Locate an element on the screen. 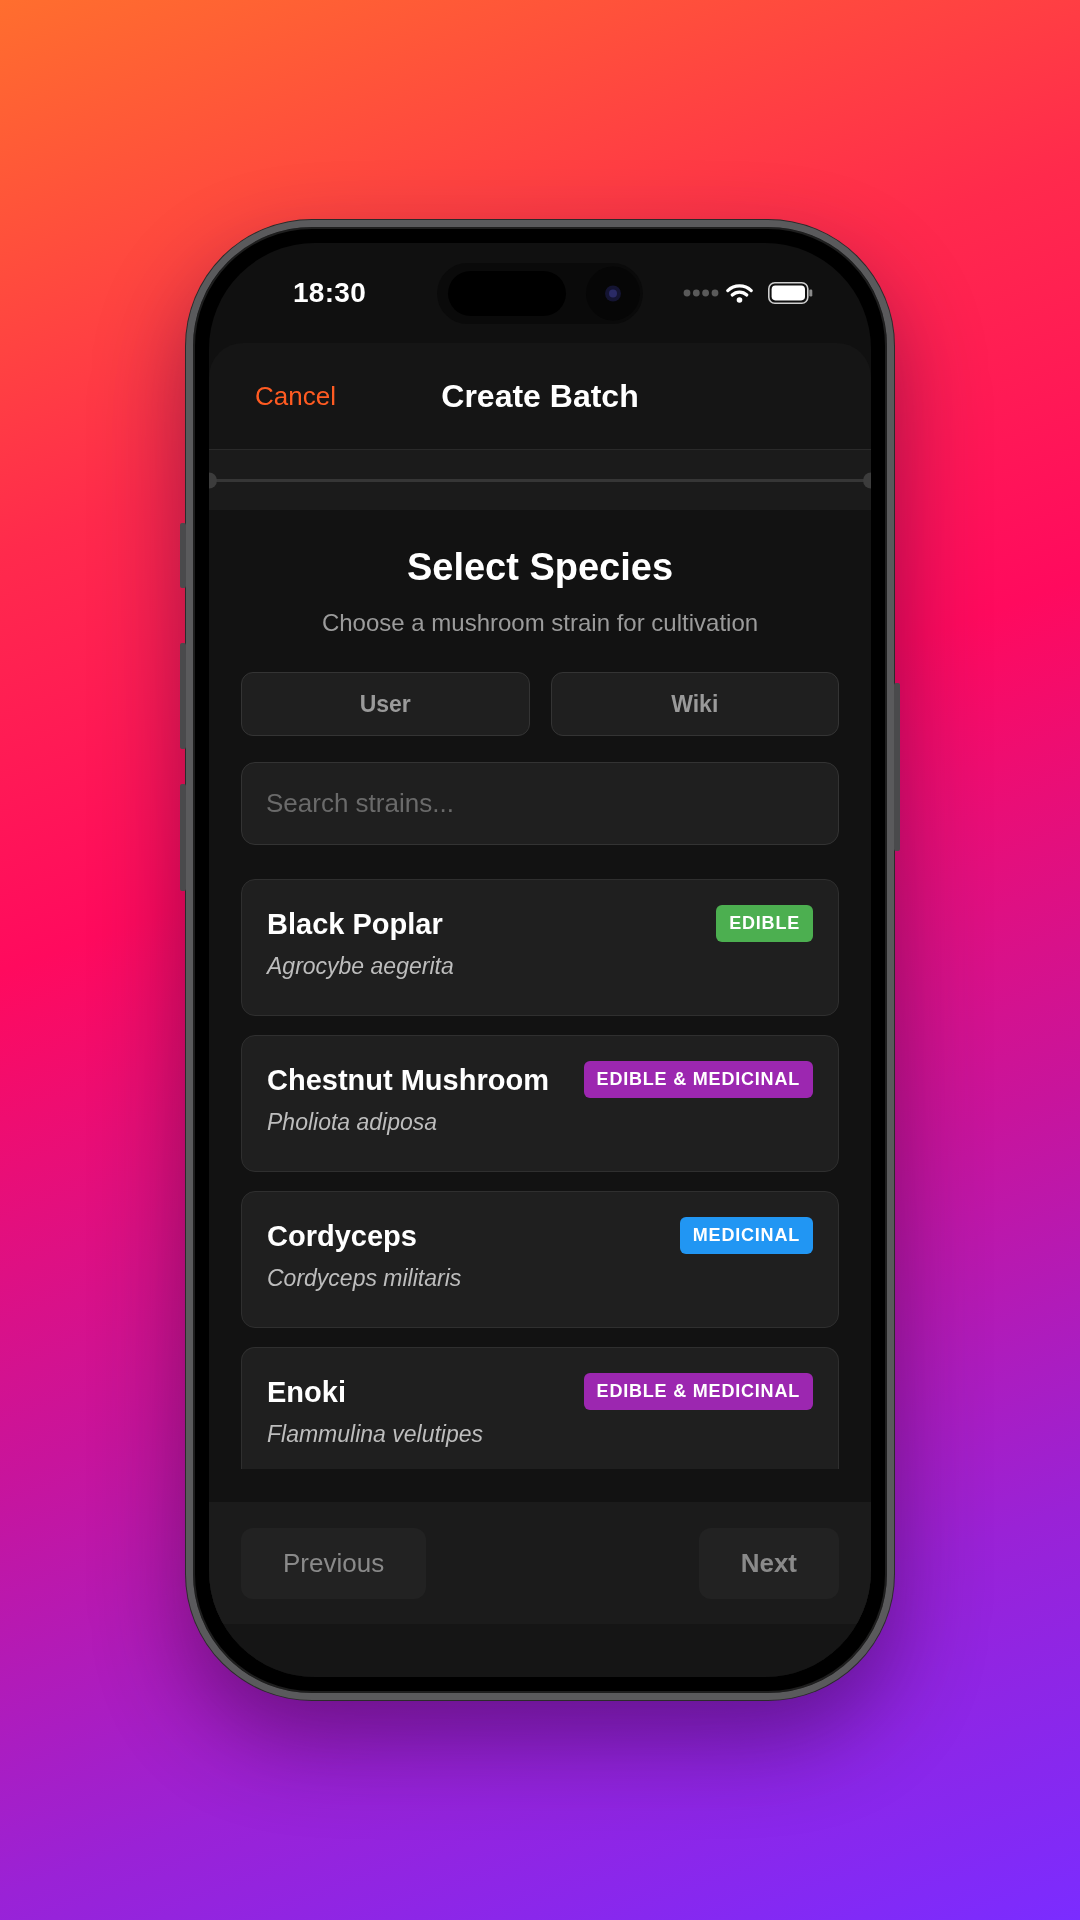  category-badge: MEDICINAL is located at coordinates (746, 1235).